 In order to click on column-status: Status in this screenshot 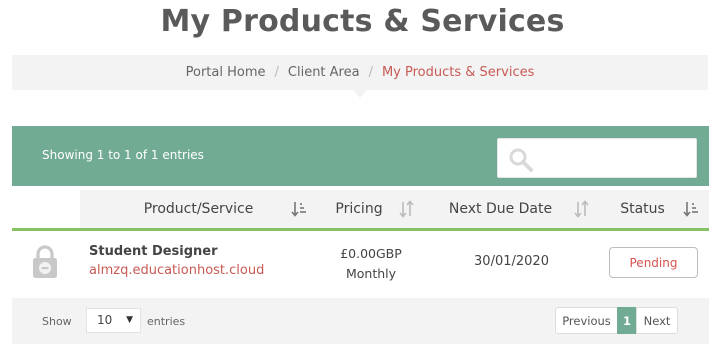, I will do `click(654, 210)`.